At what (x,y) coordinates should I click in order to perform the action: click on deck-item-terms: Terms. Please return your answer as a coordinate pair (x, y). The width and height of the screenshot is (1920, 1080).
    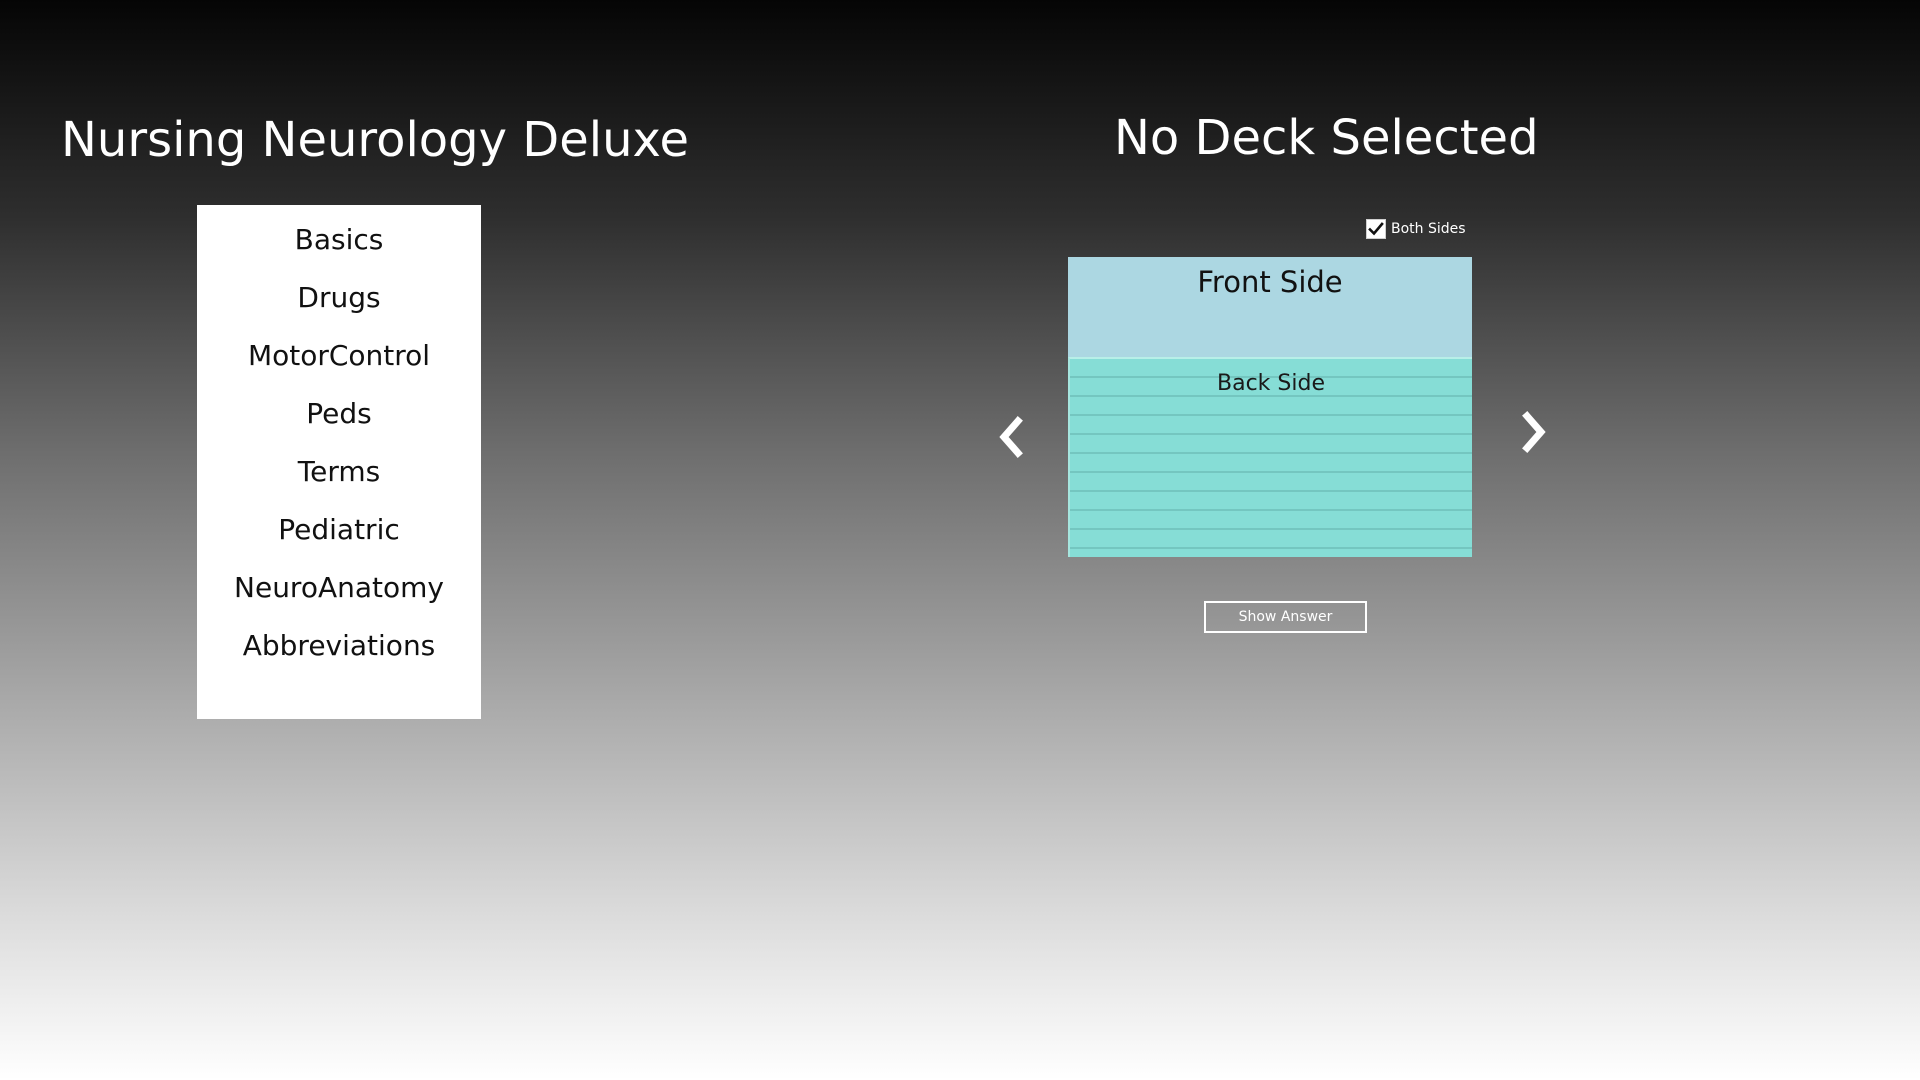
    Looking at the image, I should click on (339, 478).